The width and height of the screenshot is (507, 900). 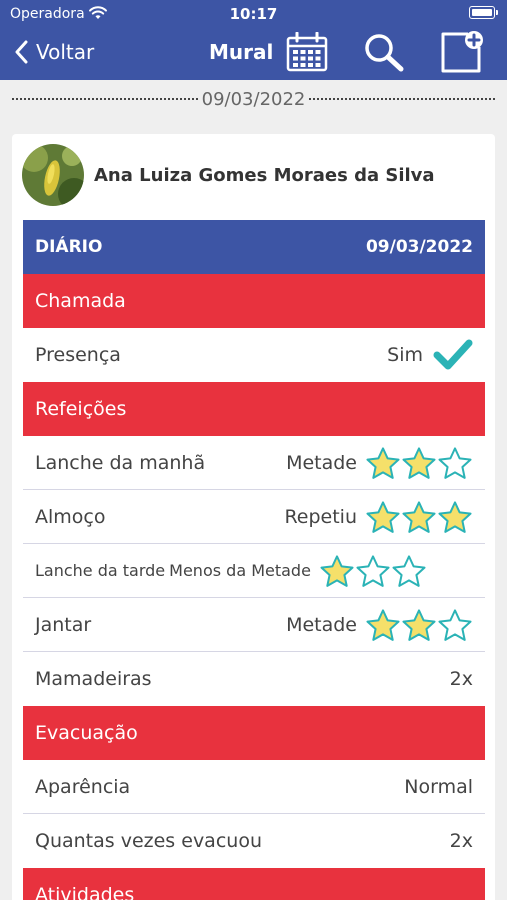 What do you see at coordinates (53, 175) in the screenshot?
I see `avatar` at bounding box center [53, 175].